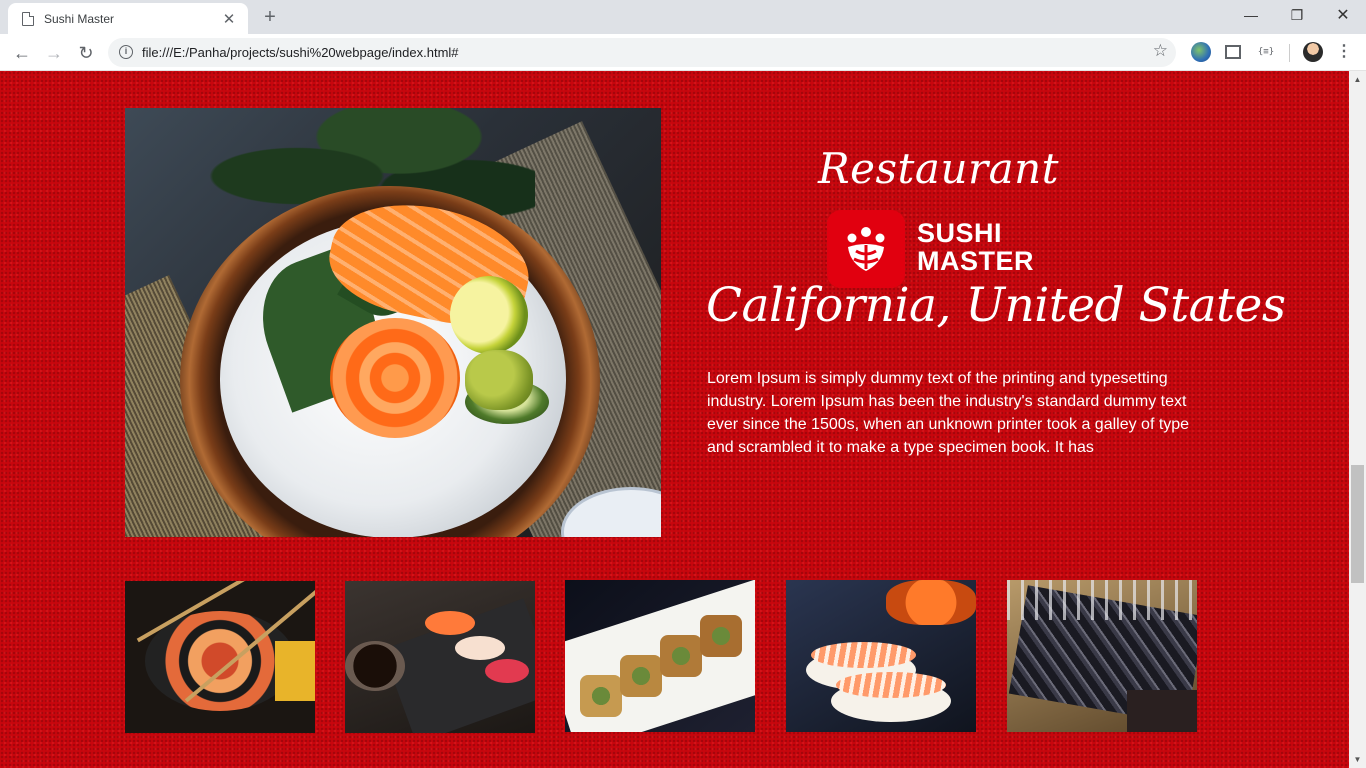 This screenshot has height=768, width=1366. What do you see at coordinates (960, 233) in the screenshot?
I see `logo-text-sushi: SUSHI` at bounding box center [960, 233].